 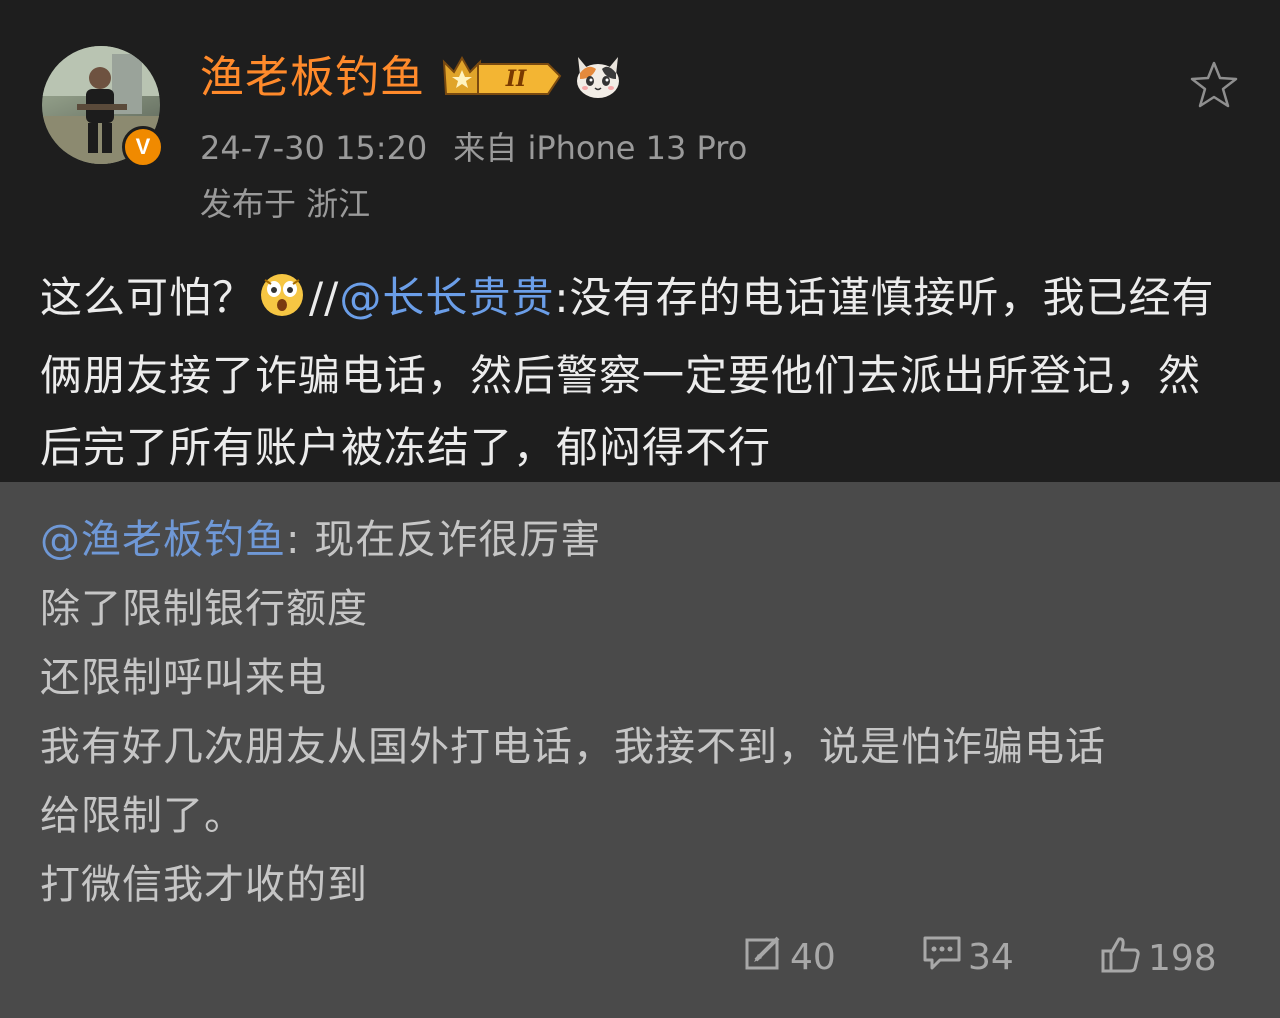 What do you see at coordinates (312, 78) in the screenshot?
I see `username: 渔老板钓鱼` at bounding box center [312, 78].